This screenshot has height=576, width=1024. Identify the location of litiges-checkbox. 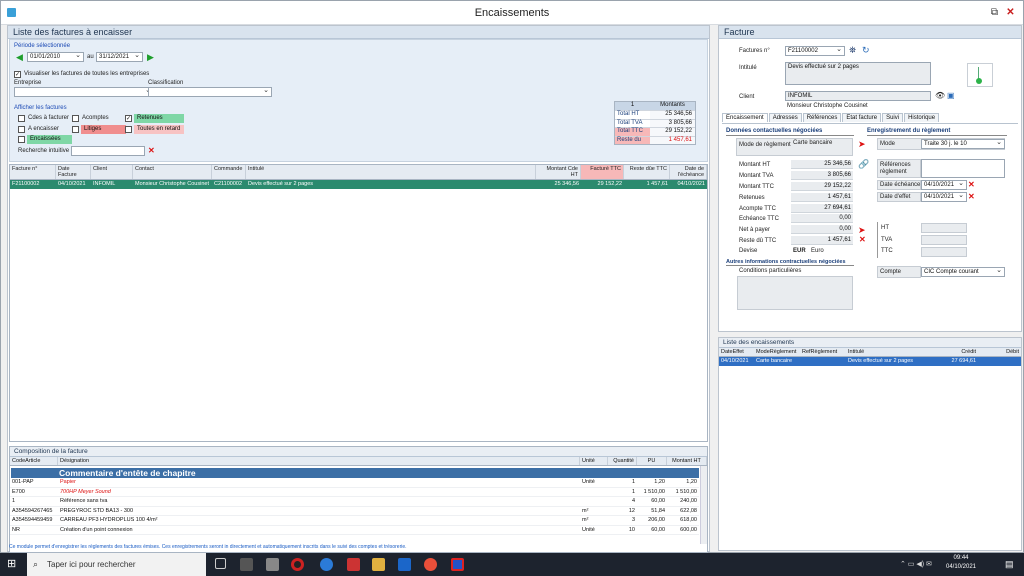
(75, 129).